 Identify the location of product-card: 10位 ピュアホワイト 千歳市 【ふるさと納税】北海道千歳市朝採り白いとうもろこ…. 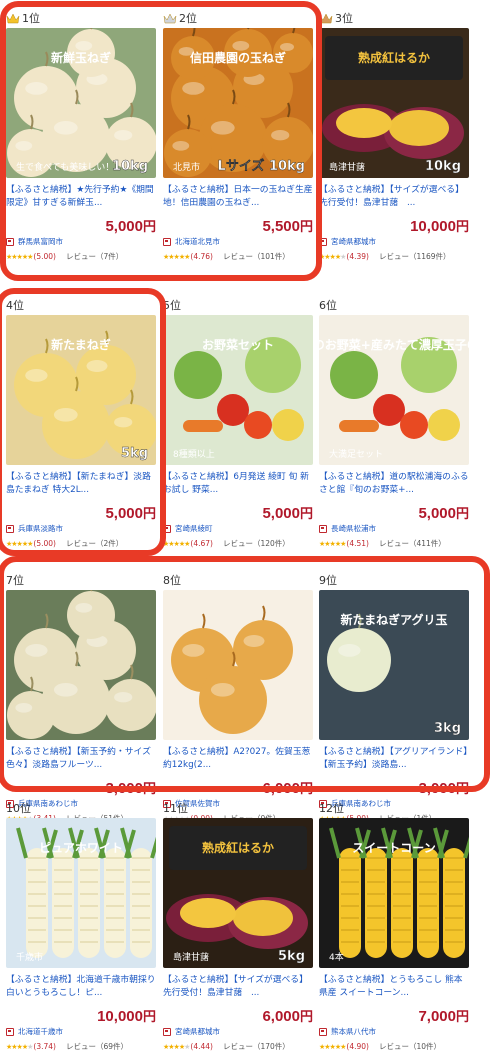
(78, 921).